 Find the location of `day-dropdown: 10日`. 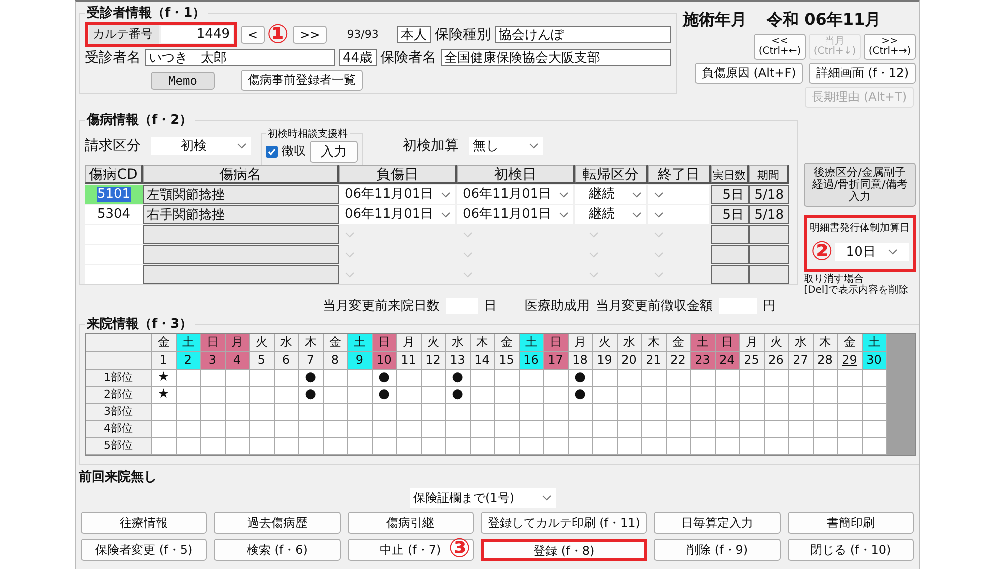

day-dropdown: 10日 is located at coordinates (872, 252).